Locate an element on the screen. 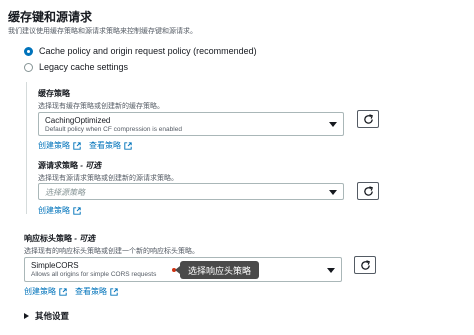 This screenshot has width=474, height=335. origin-policy-field: 源请求策略 - 可选 选择现有源请求策略或创建新的源请求策略。 is located at coordinates (108, 171).